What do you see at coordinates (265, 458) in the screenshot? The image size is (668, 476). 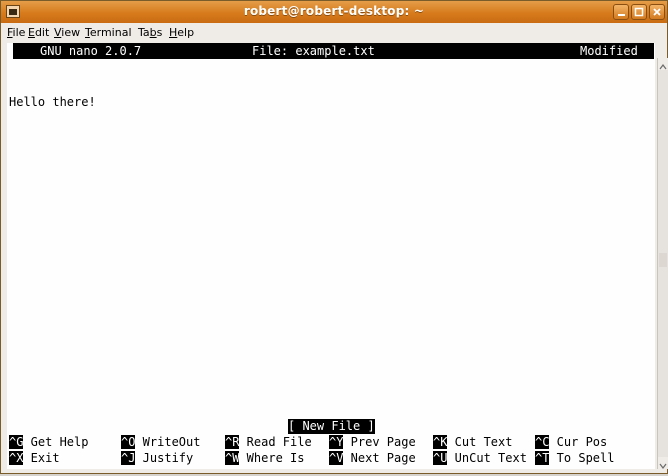 I see `shortcut-where-is: ^W Where Is` at bounding box center [265, 458].